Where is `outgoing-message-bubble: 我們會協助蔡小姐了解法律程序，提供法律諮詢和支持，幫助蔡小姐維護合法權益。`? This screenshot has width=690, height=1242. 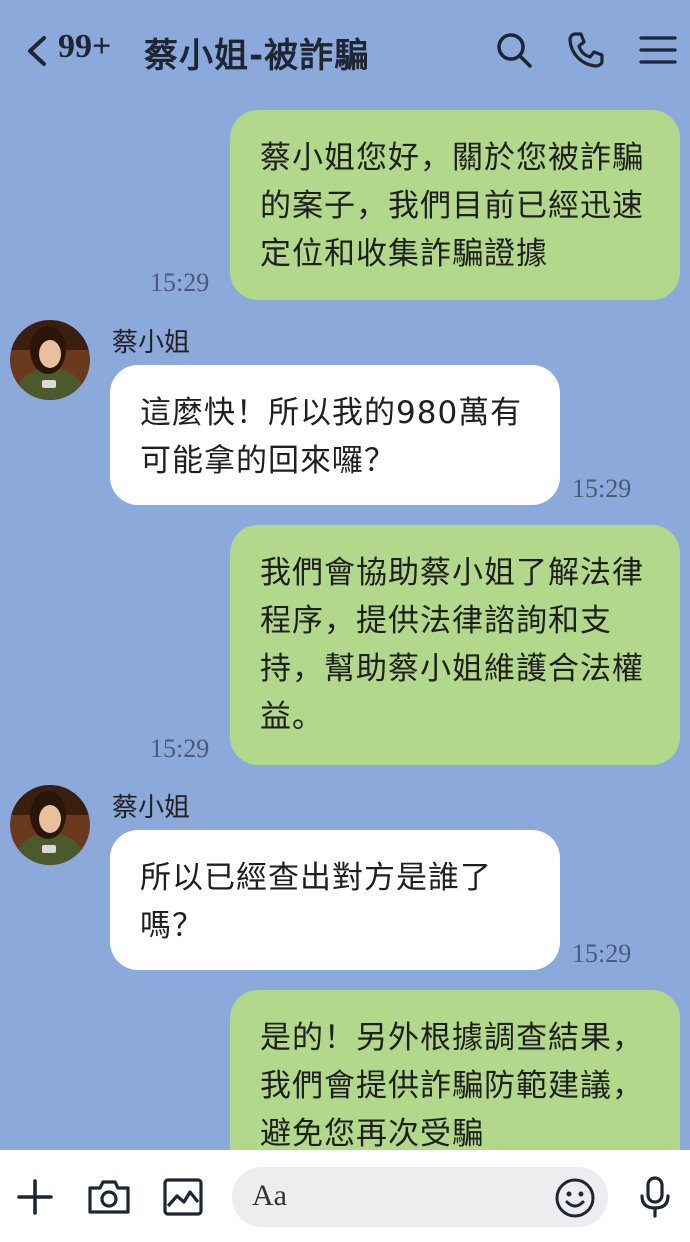
outgoing-message-bubble: 我們會協助蔡小姐了解法律程序，提供法律諮詢和支持，幫助蔡小姐維護合法權益。 is located at coordinates (455, 645).